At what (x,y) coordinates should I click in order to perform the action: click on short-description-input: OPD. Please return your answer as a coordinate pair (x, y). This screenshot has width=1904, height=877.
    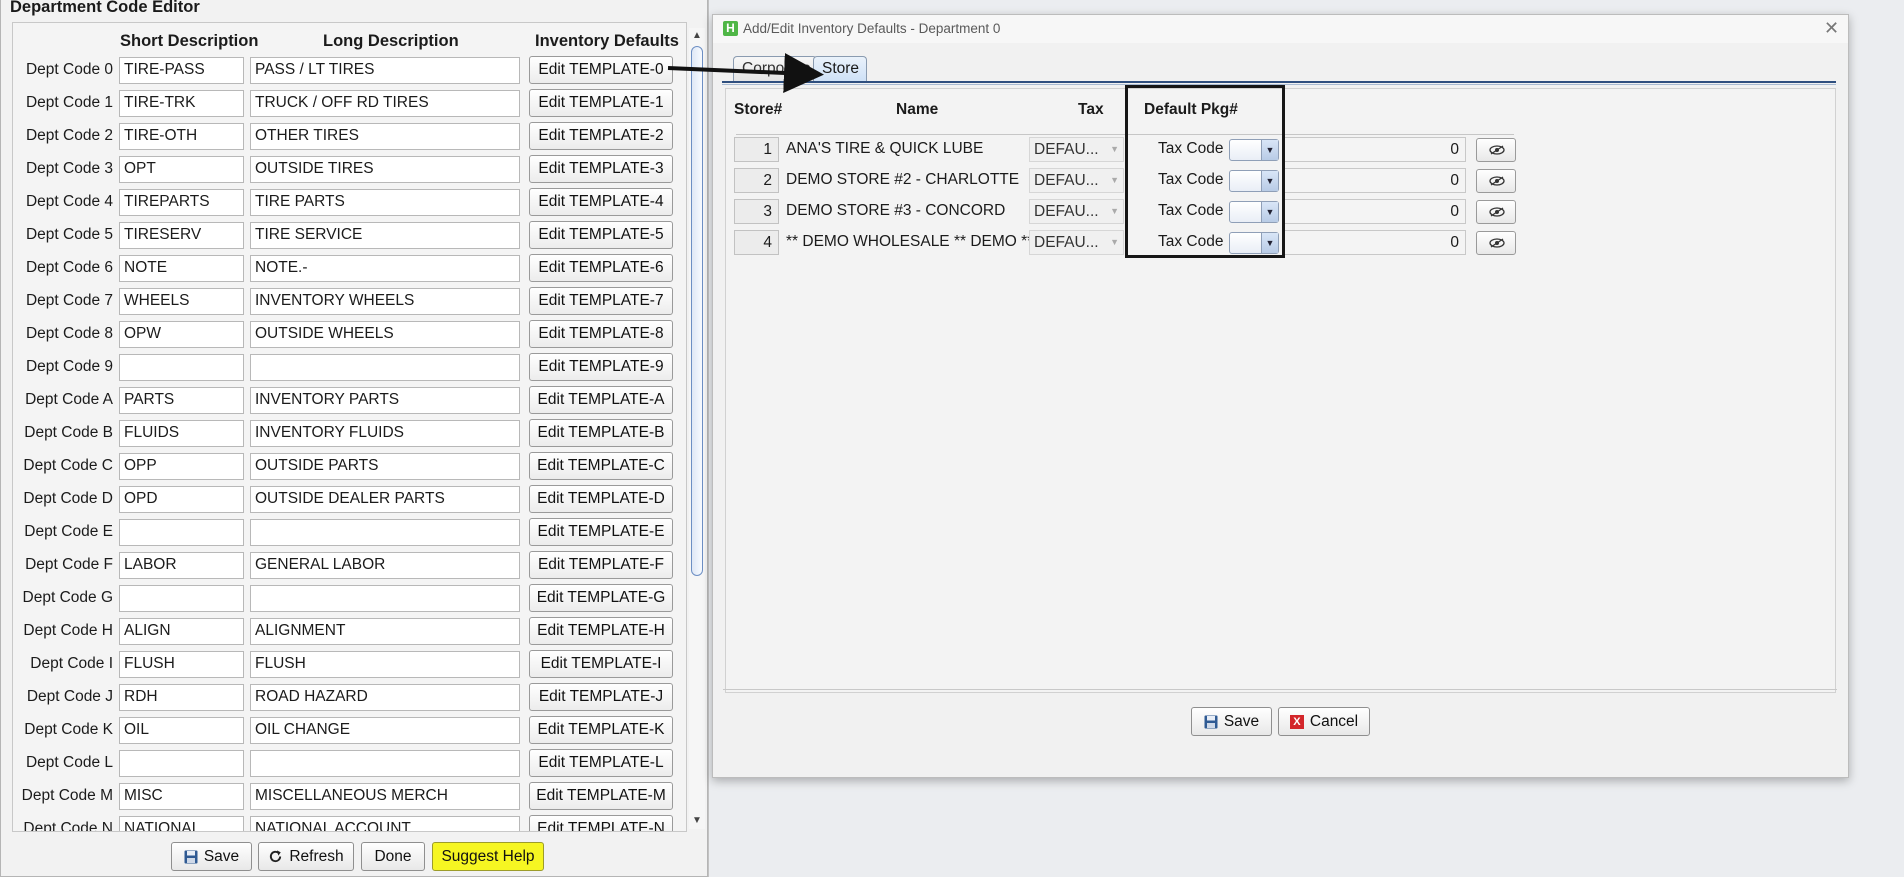
    Looking at the image, I should click on (181, 499).